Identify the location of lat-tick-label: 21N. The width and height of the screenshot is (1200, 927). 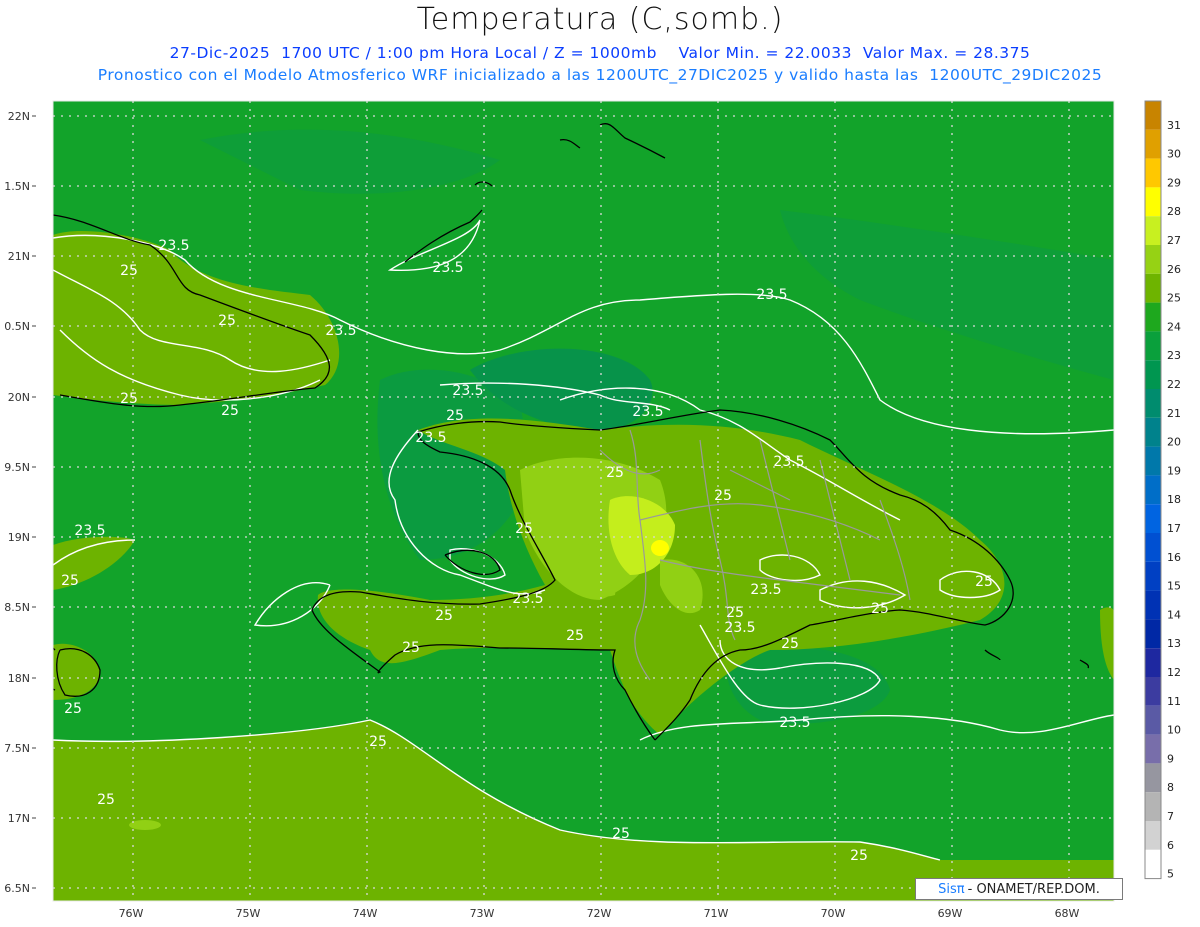
(19, 256).